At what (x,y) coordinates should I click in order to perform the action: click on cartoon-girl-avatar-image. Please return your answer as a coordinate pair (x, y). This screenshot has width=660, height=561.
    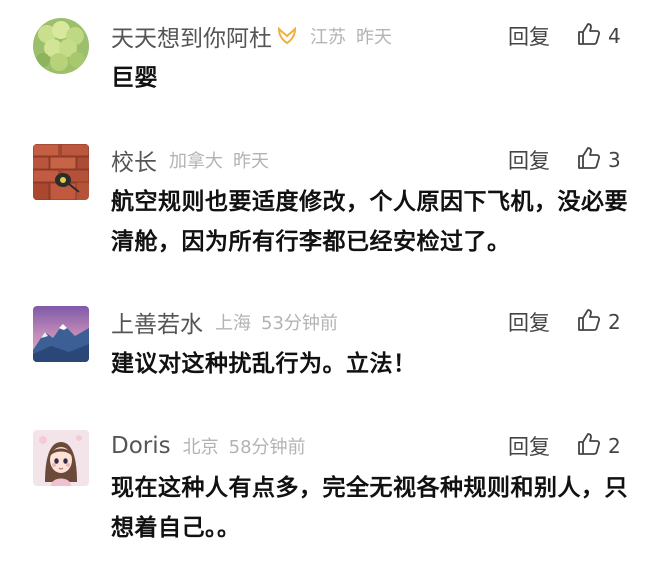
    Looking at the image, I should click on (61, 458).